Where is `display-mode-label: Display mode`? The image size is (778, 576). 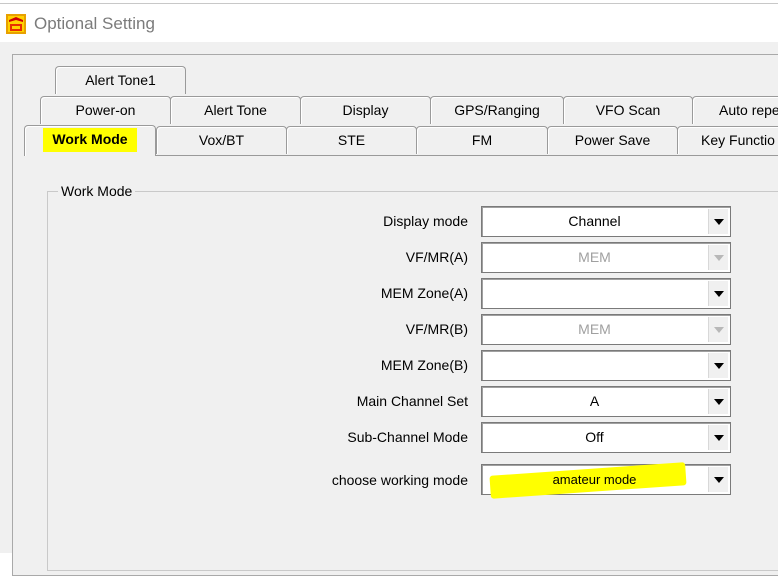
display-mode-label: Display mode is located at coordinates (425, 221).